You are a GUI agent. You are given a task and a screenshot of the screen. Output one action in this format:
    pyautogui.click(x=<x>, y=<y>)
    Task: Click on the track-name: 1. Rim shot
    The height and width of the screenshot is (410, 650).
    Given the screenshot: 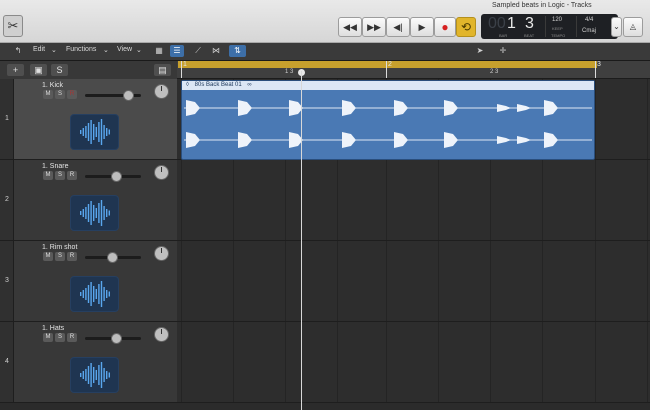 What is the action you would take?
    pyautogui.click(x=59, y=247)
    